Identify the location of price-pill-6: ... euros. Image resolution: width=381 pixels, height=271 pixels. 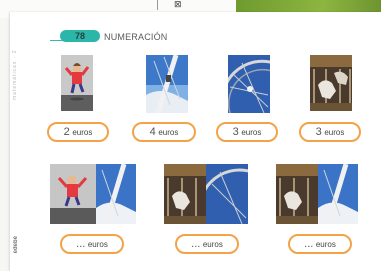
(207, 244).